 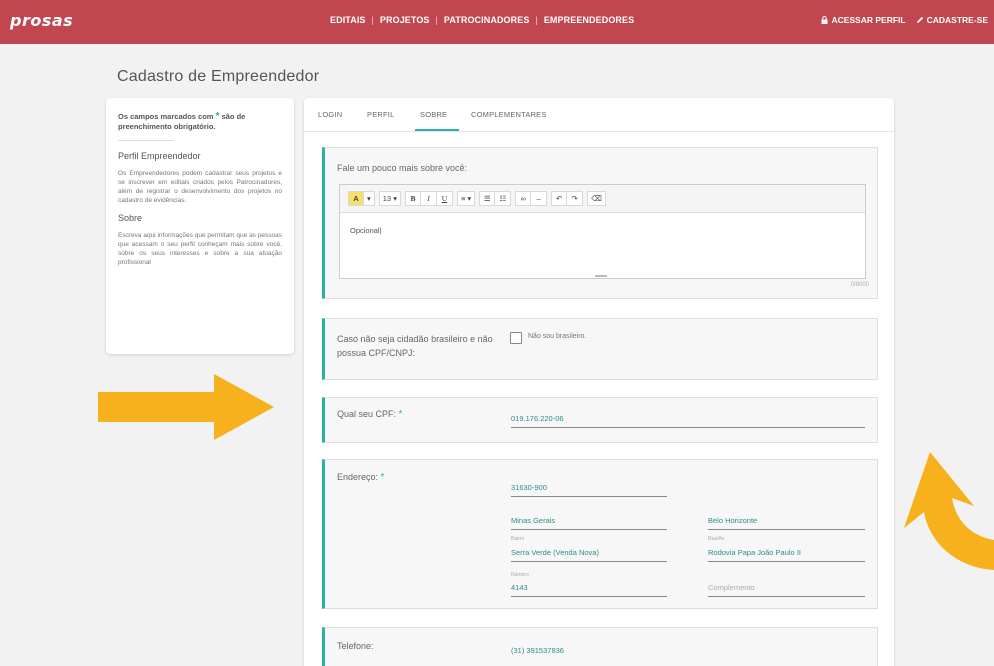 What do you see at coordinates (754, 552) in the screenshot?
I see `street-input: Rodovia Papa João Paulo II` at bounding box center [754, 552].